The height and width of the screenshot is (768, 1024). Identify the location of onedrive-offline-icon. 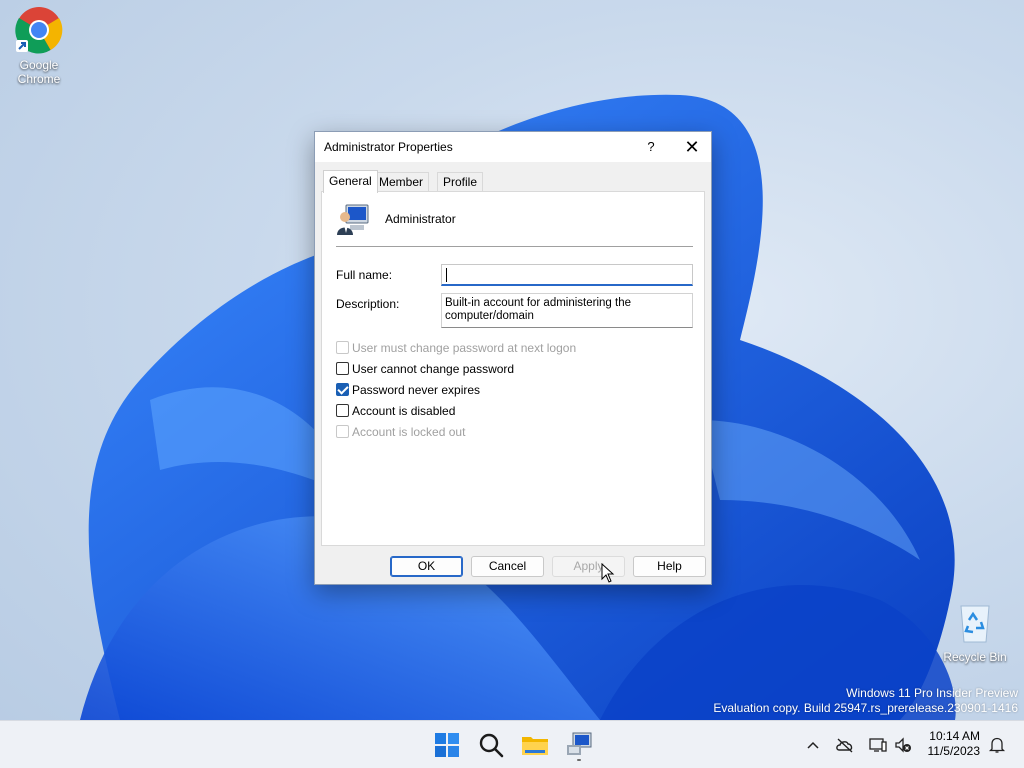
(845, 745).